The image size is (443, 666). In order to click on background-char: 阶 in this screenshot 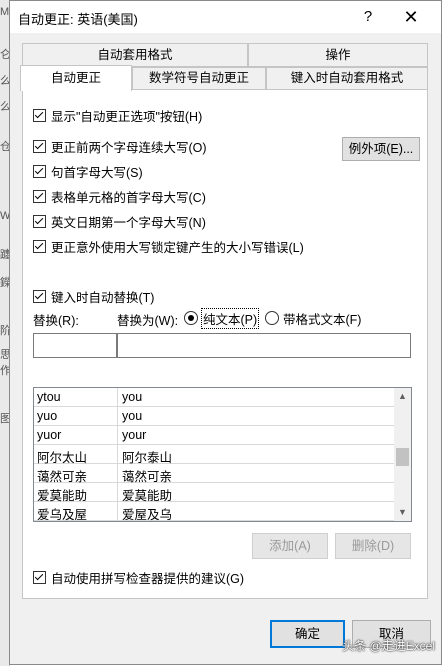, I will do `click(4, 331)`.